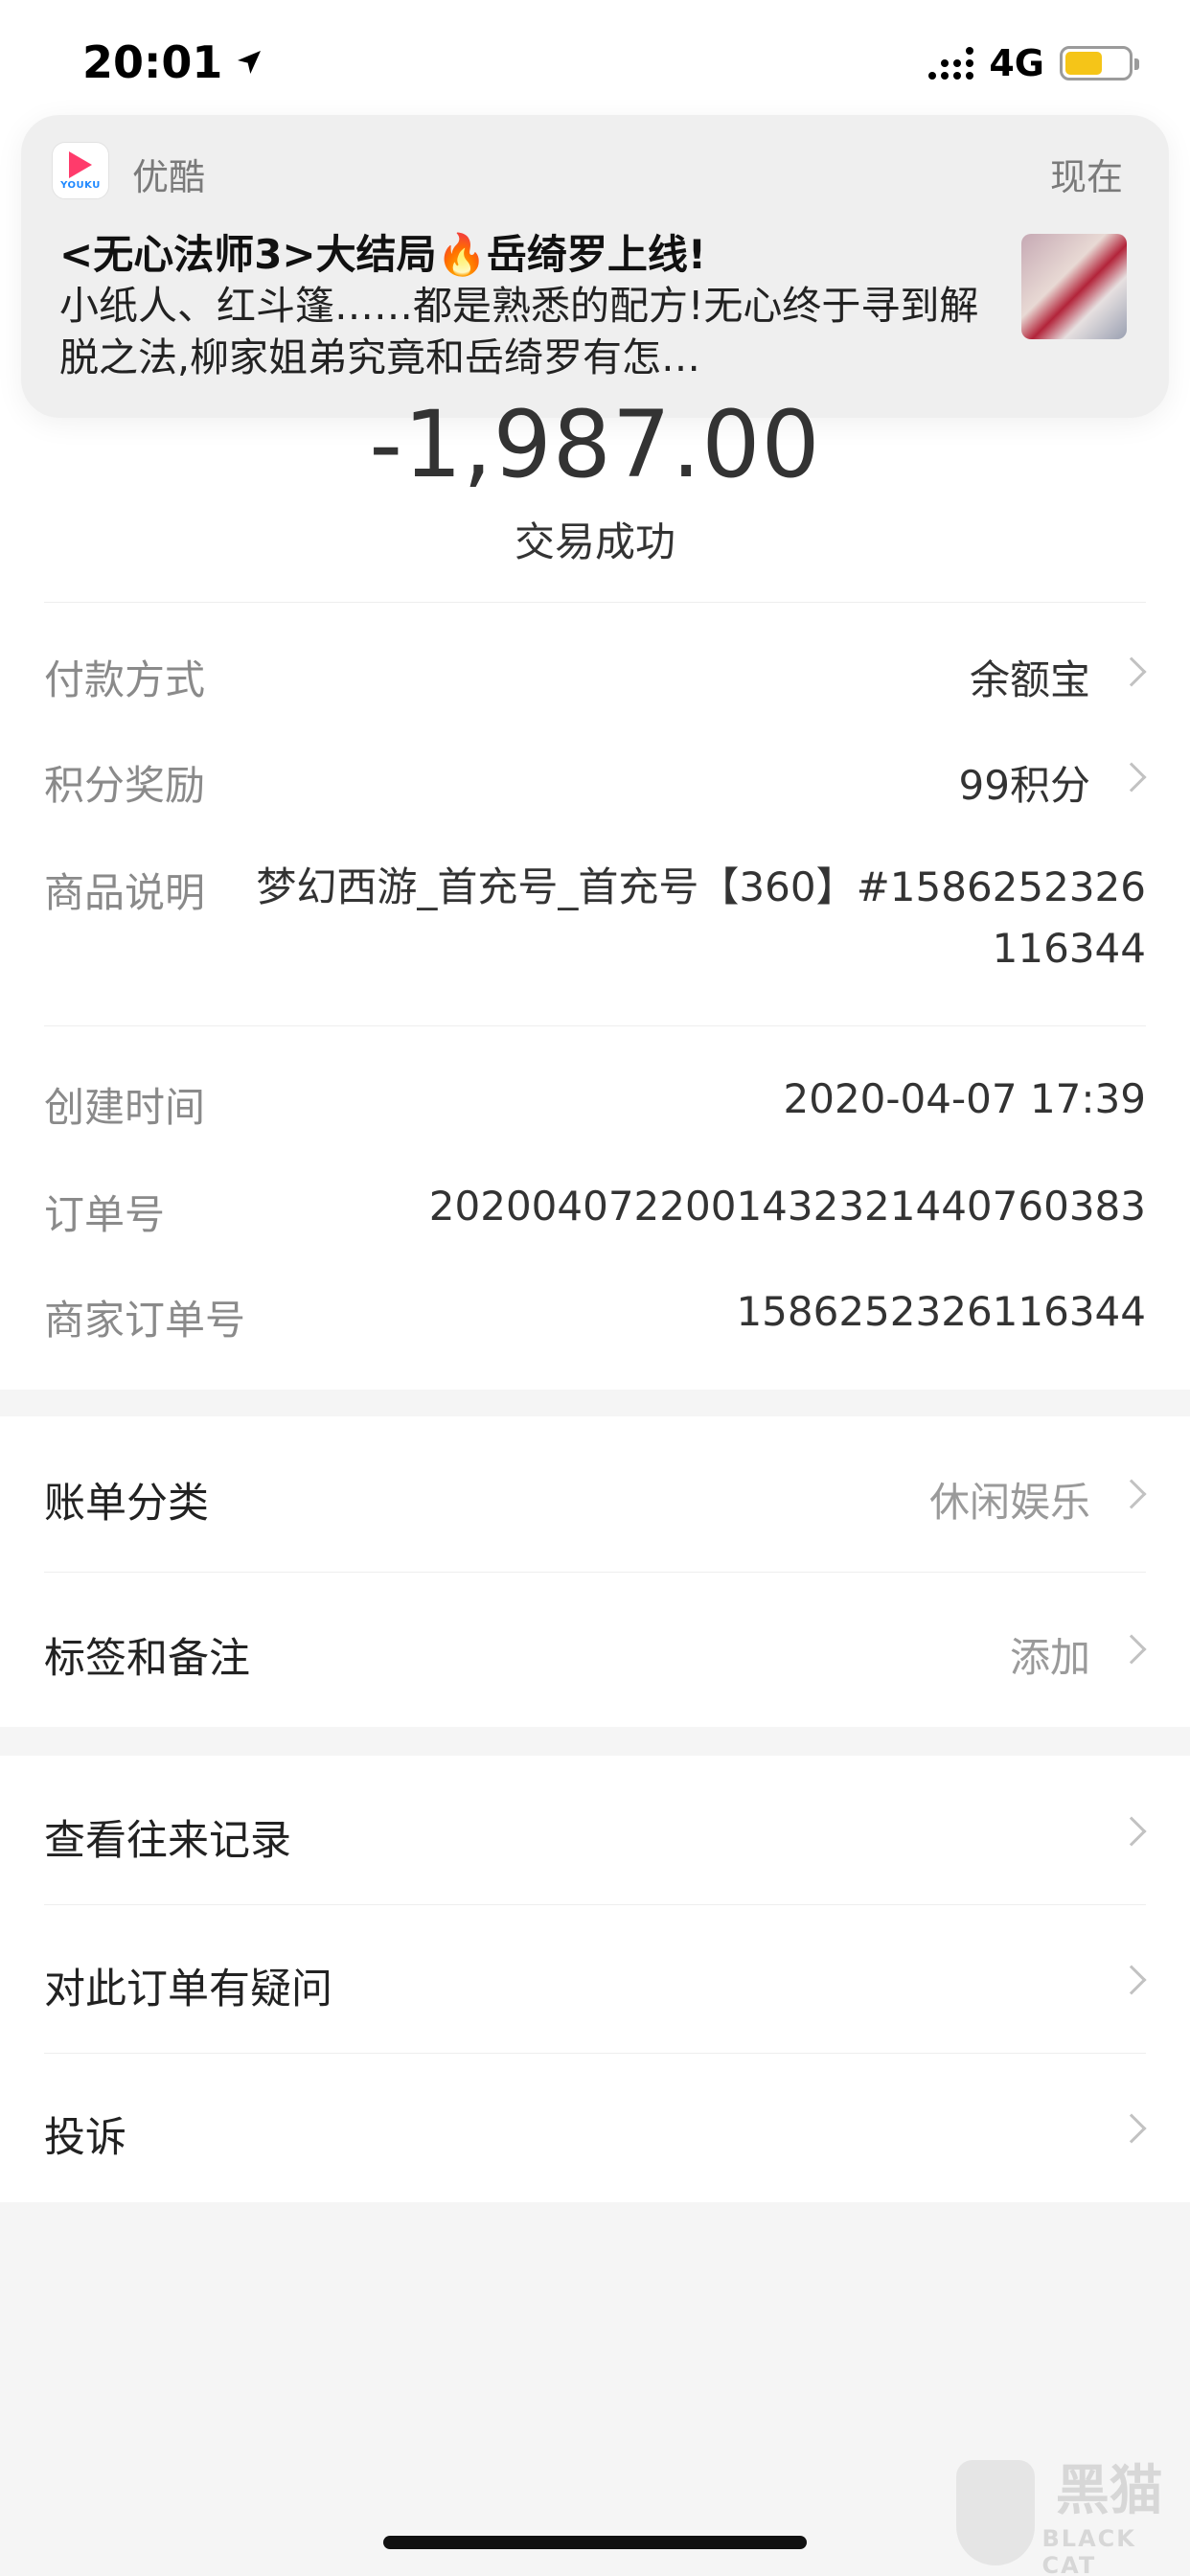  Describe the element at coordinates (383, 254) in the screenshot. I see `notification-title: <无心法师3>大结局🔥岳绮罗上线!` at that location.